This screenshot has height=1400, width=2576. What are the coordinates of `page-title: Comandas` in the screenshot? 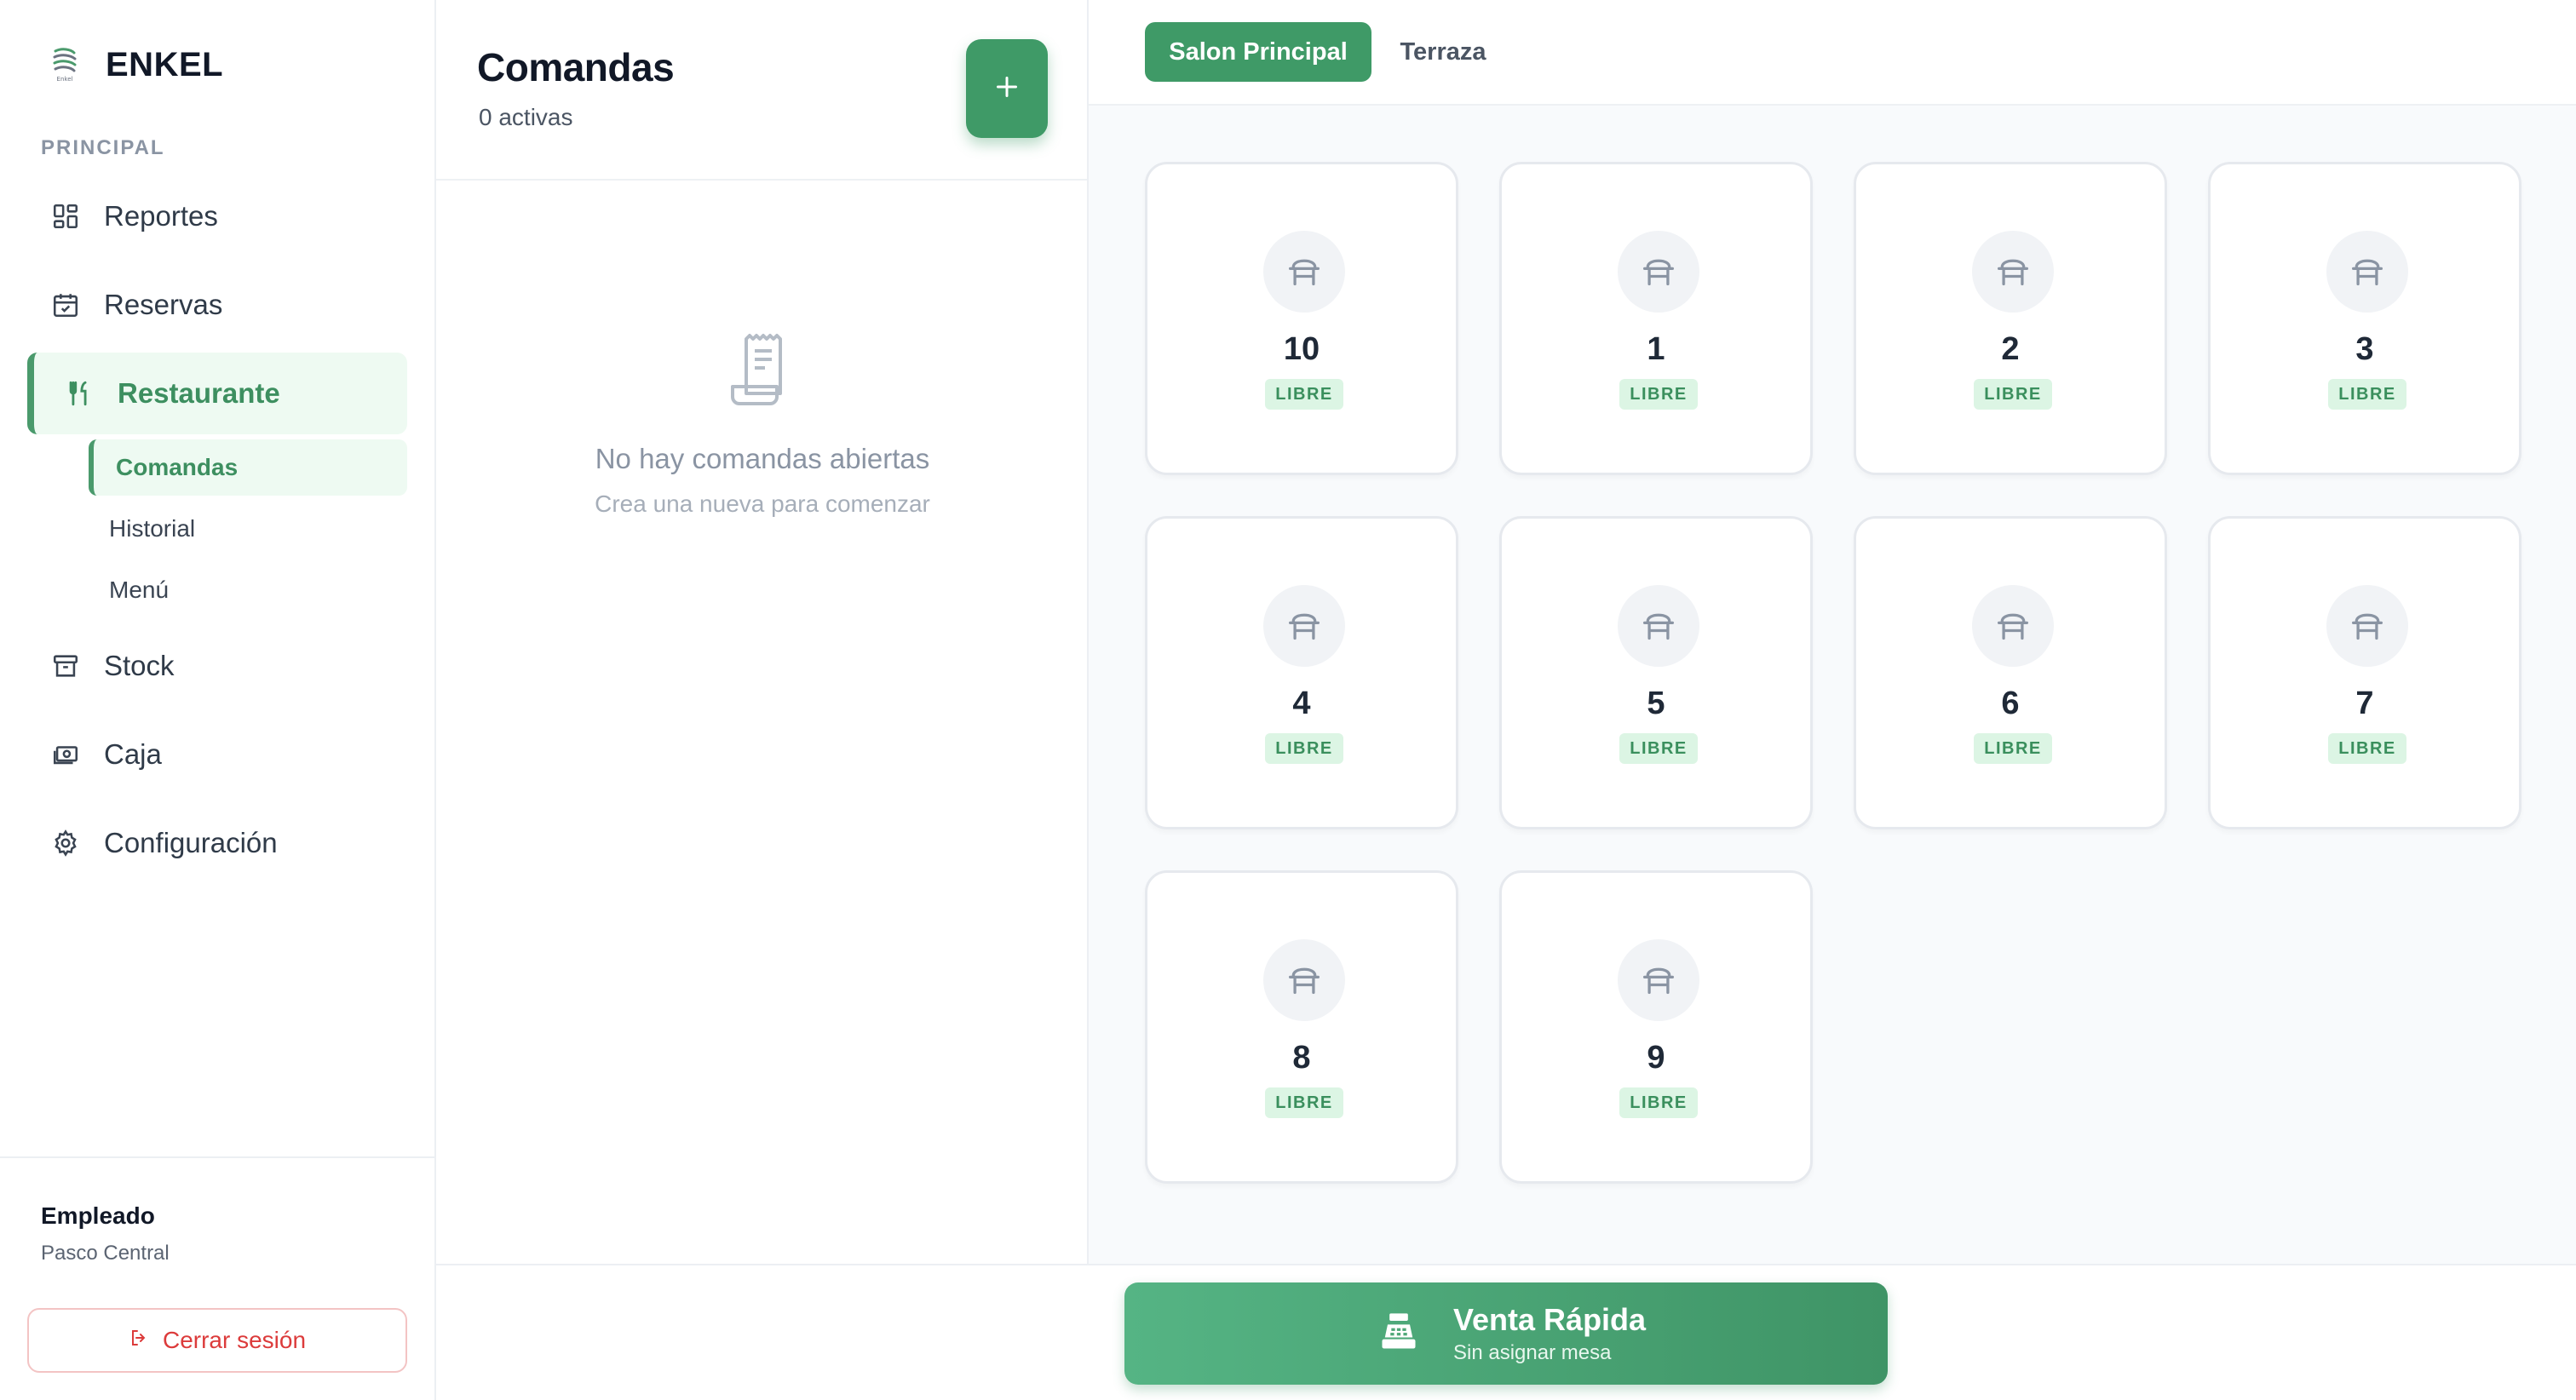 It's located at (576, 67).